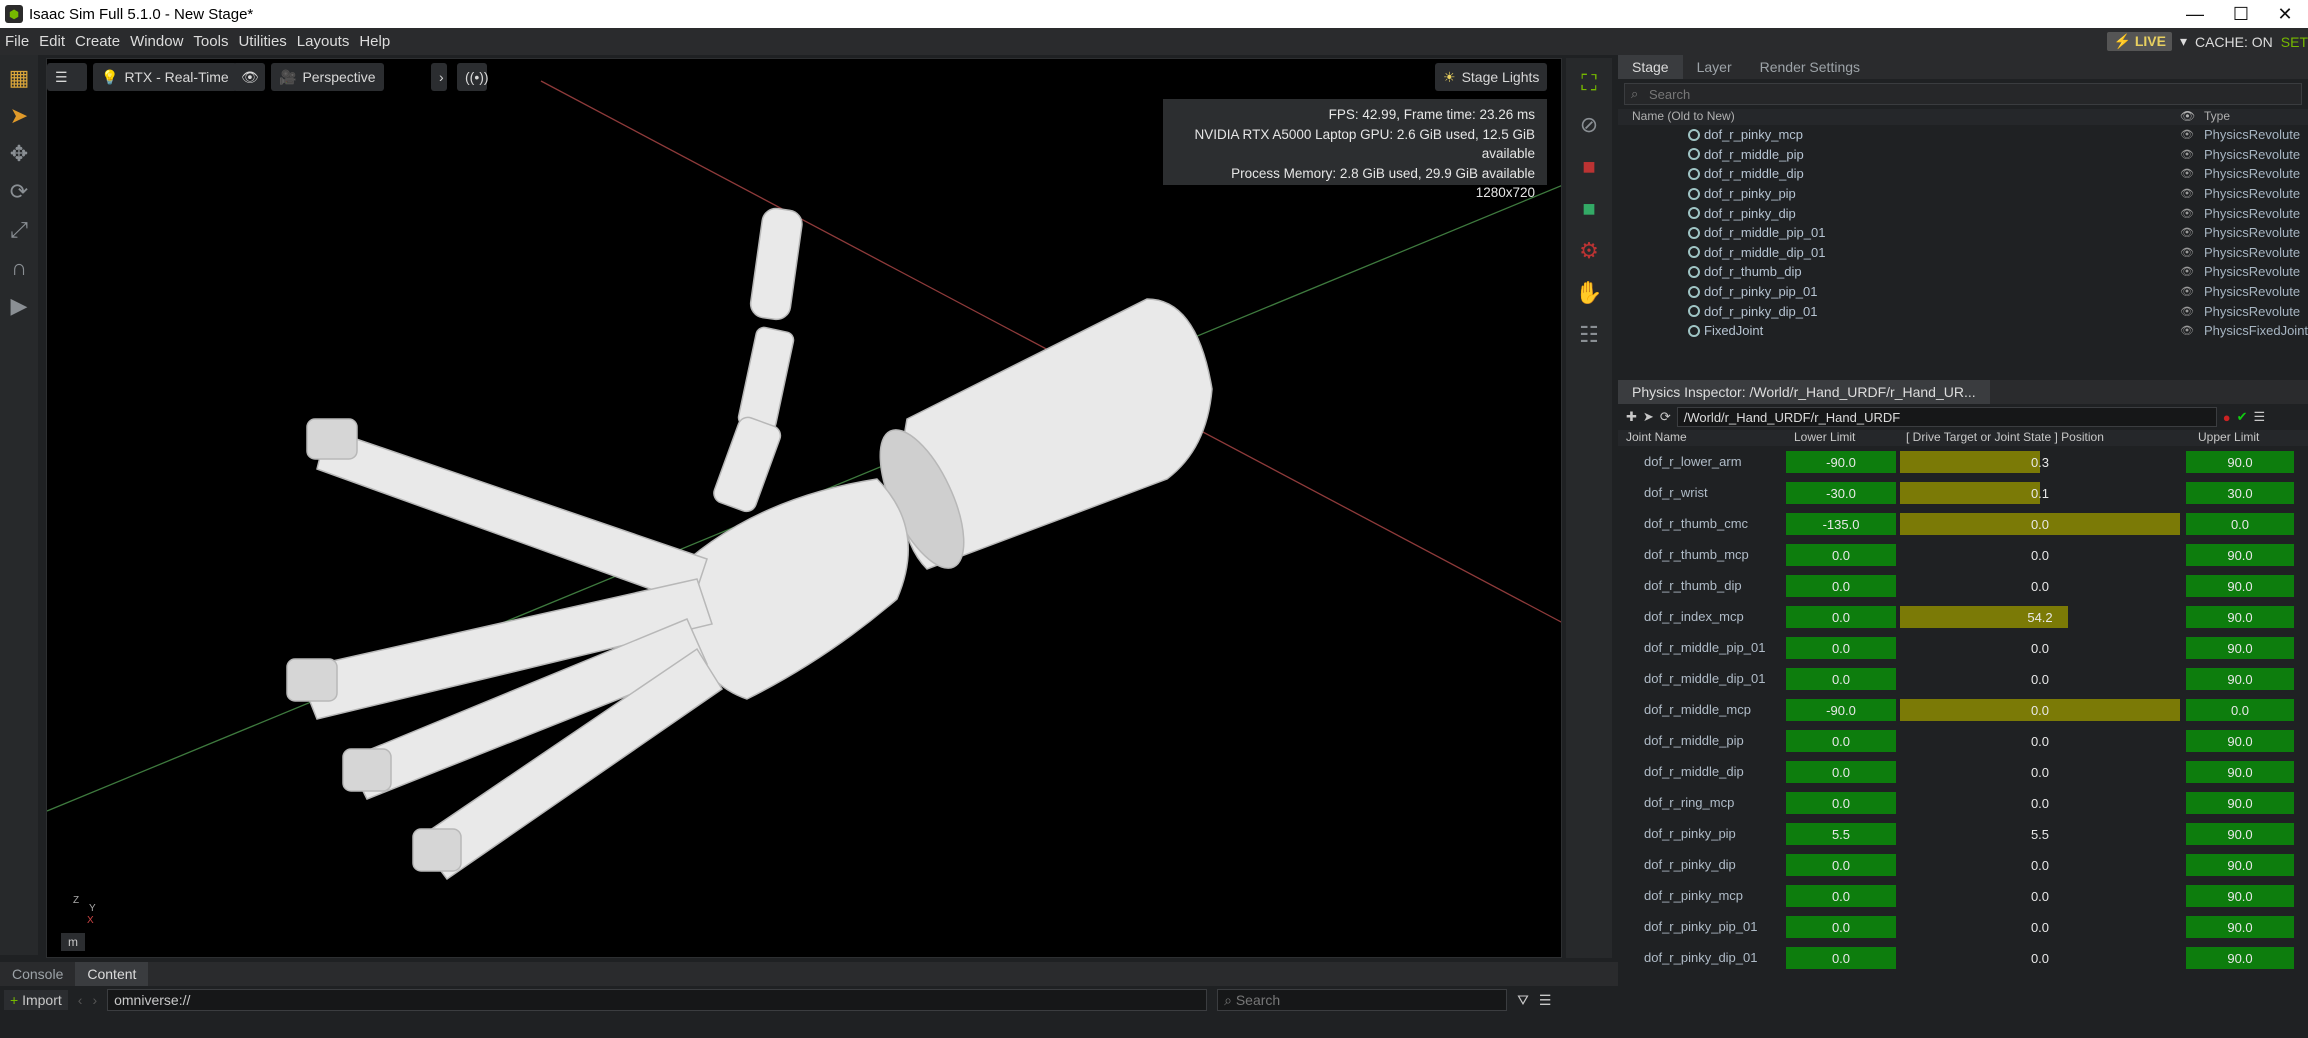  What do you see at coordinates (19, 230) in the screenshot?
I see `scale-icon: ⤢` at bounding box center [19, 230].